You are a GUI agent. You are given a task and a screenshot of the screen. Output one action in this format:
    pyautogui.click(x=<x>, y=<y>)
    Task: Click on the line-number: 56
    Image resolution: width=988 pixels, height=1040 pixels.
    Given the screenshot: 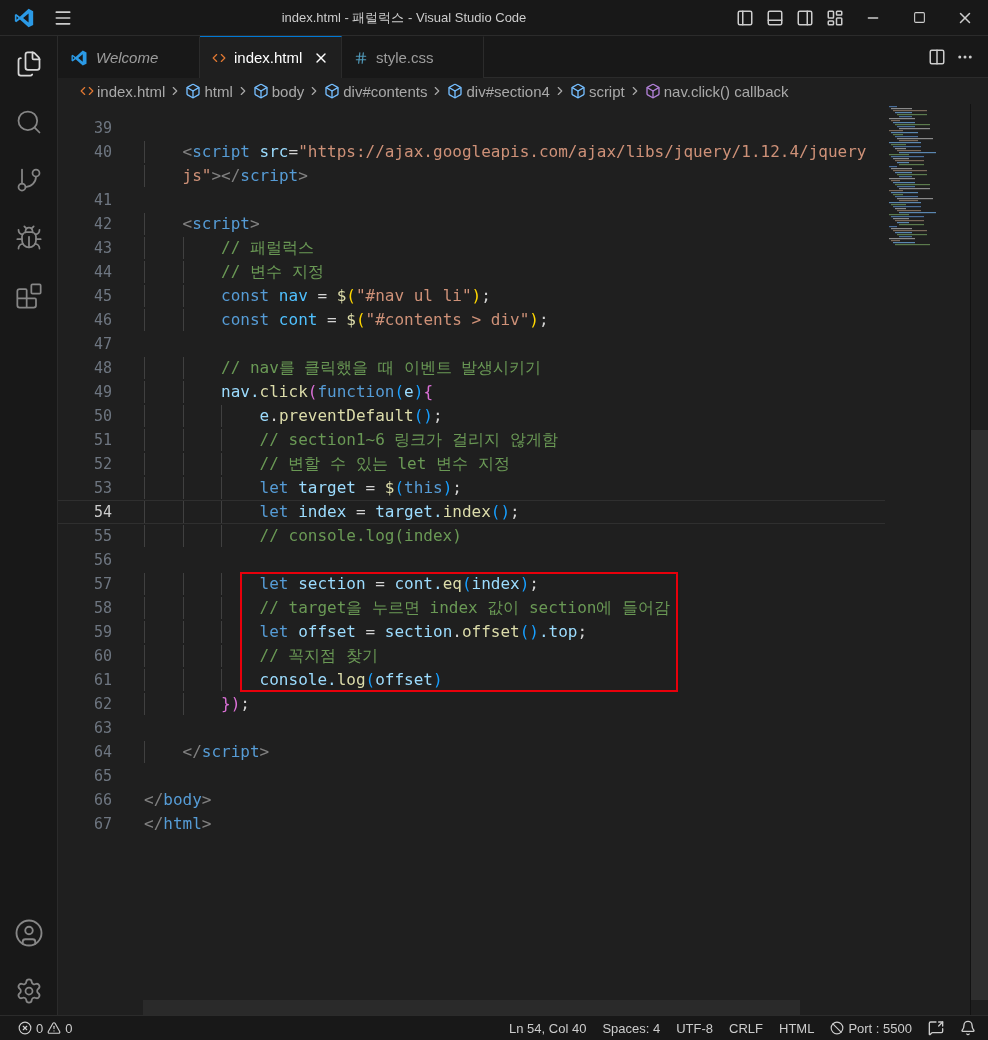 What is the action you would take?
    pyautogui.click(x=102, y=560)
    